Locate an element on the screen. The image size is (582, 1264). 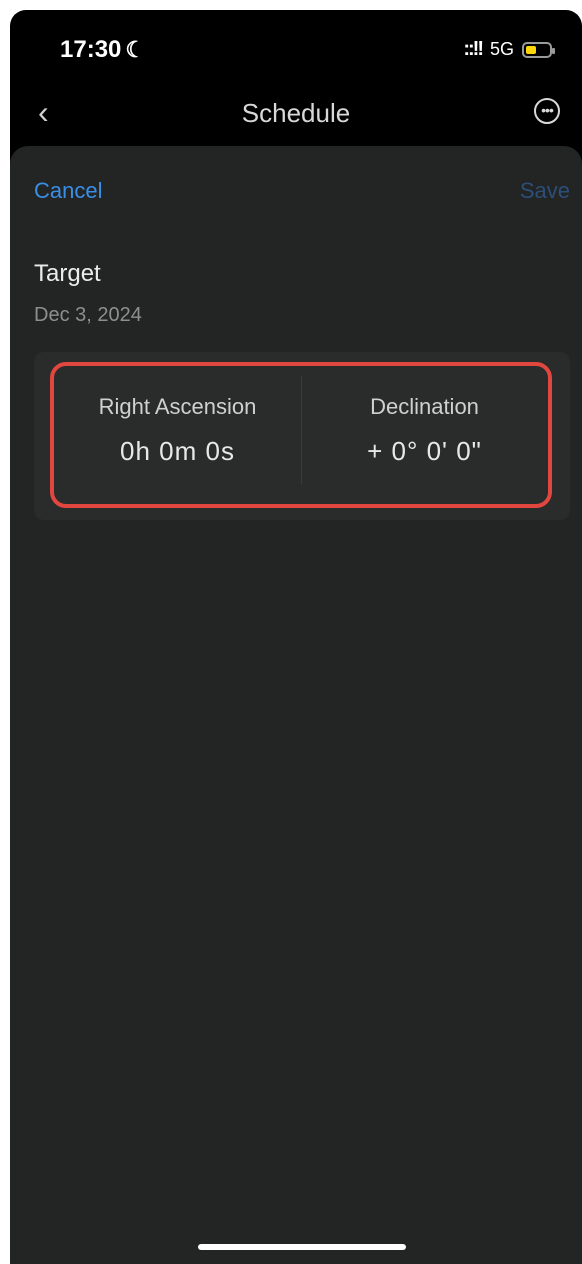
status-indicators: ::!! 5G is located at coordinates (509, 49).